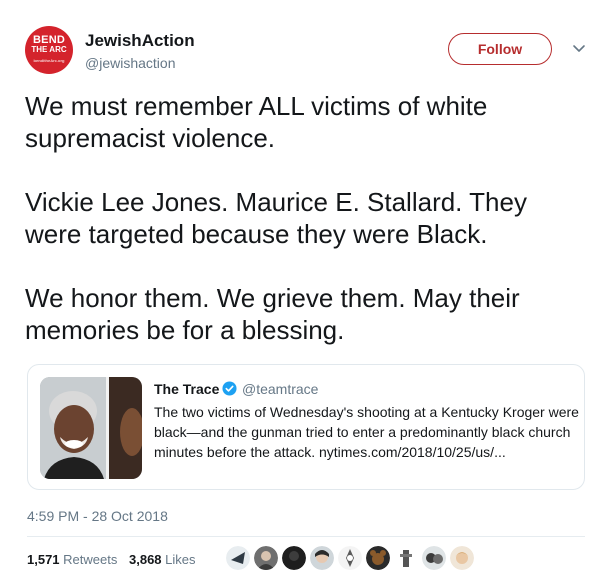 The image size is (606, 584). I want to click on author-handle: @jewishaction, so click(130, 63).